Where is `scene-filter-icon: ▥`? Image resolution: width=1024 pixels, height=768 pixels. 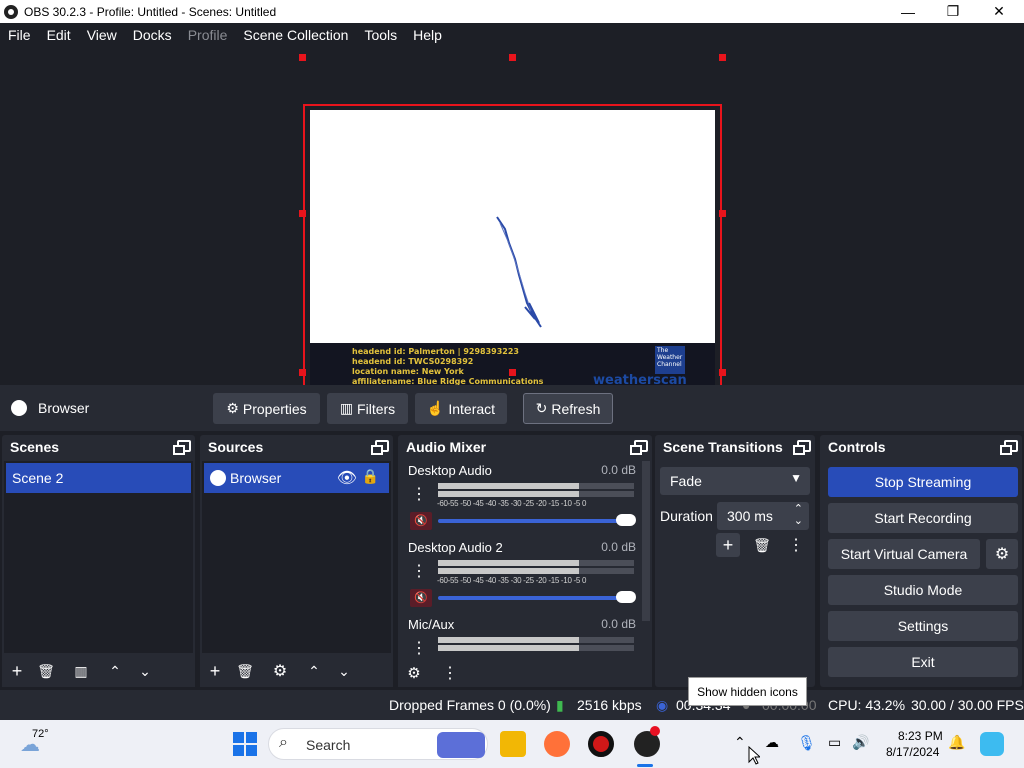 scene-filter-icon: ▥ is located at coordinates (81, 671).